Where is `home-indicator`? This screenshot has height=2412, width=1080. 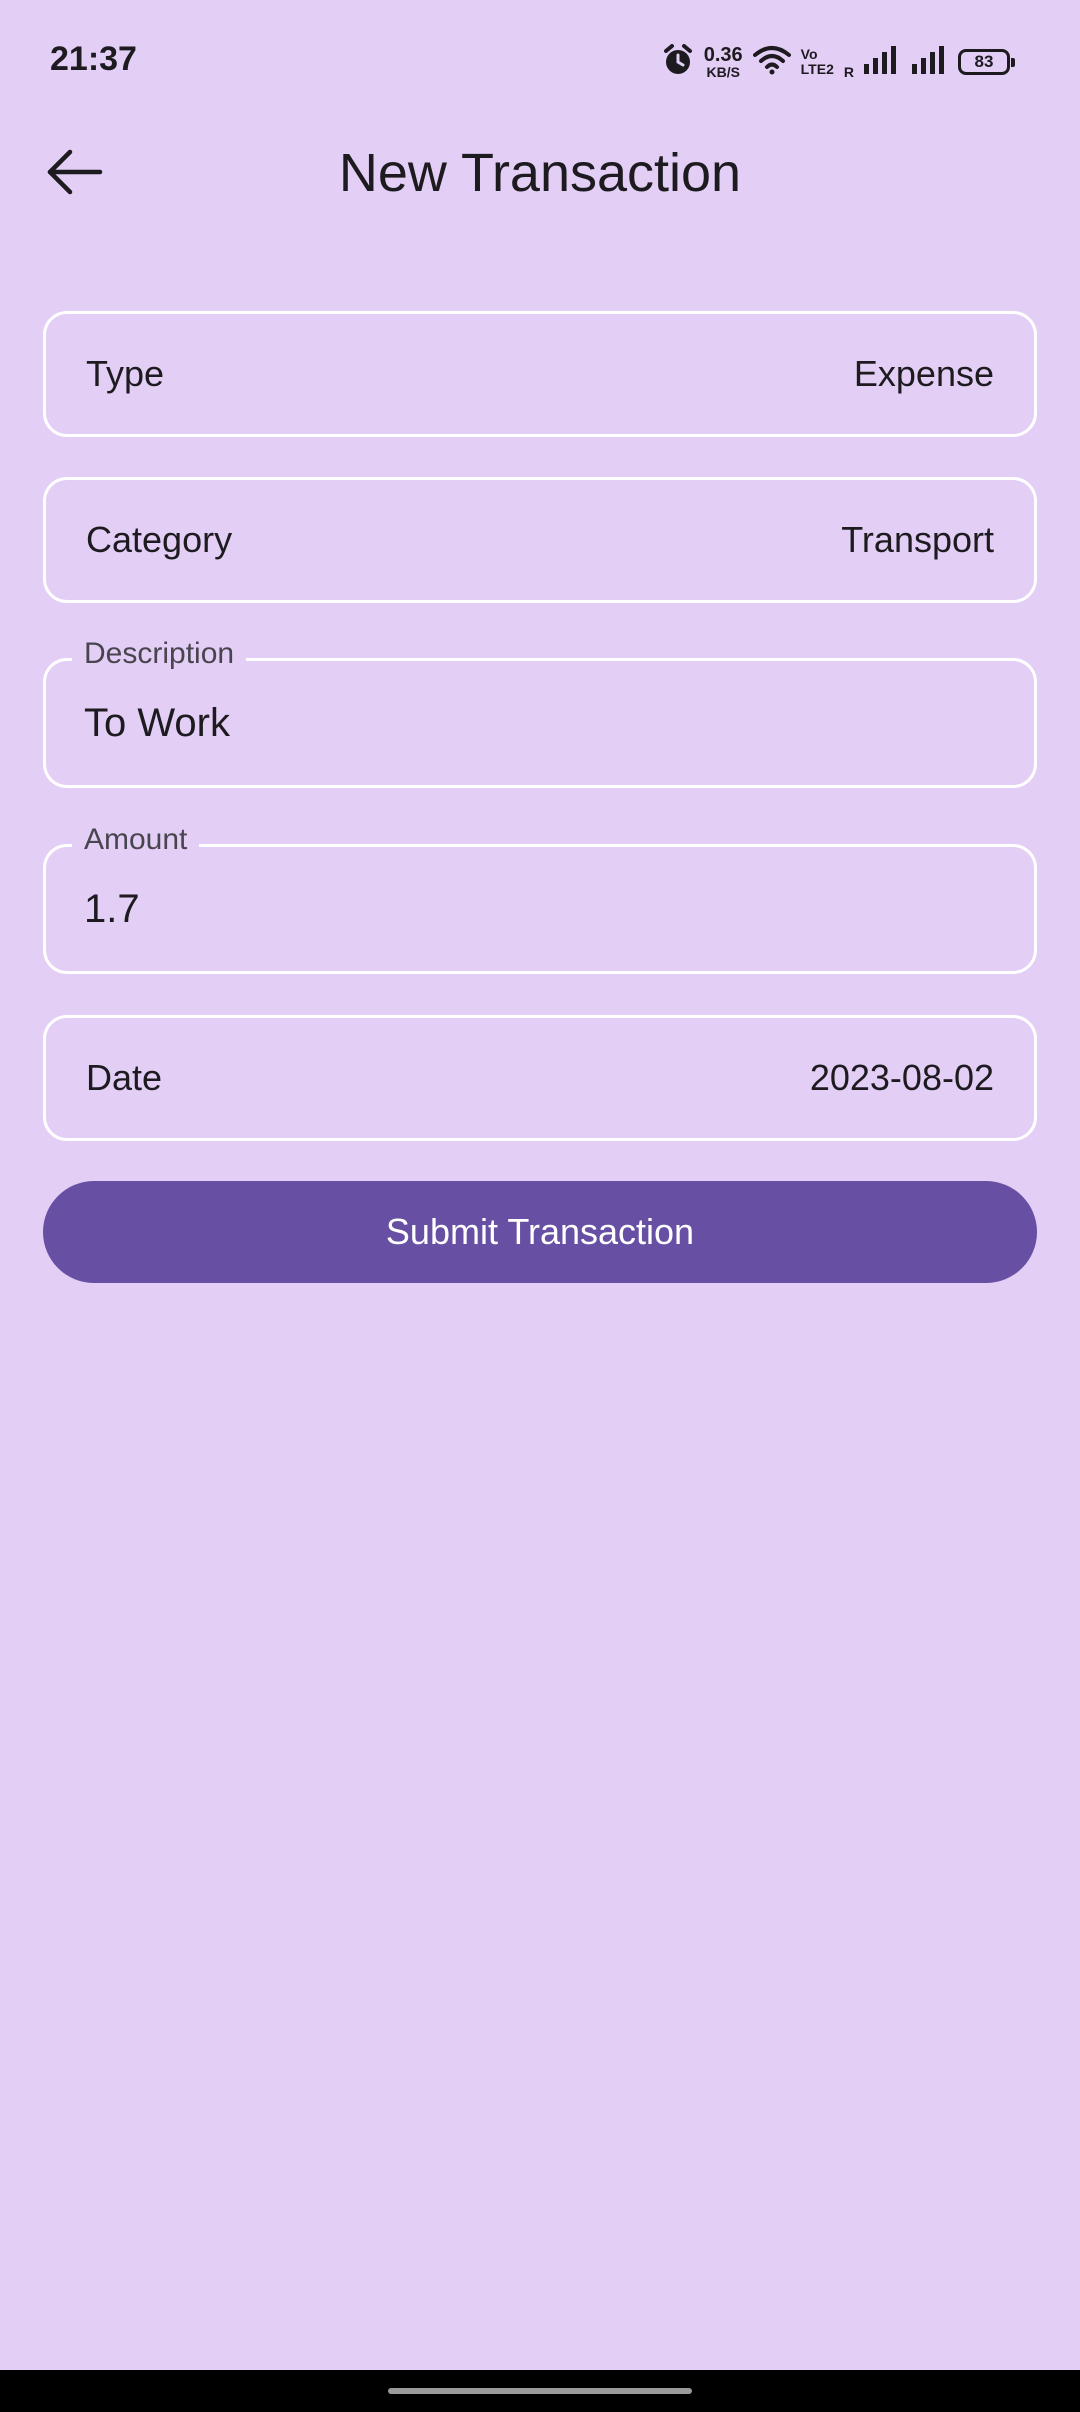
home-indicator is located at coordinates (540, 2391).